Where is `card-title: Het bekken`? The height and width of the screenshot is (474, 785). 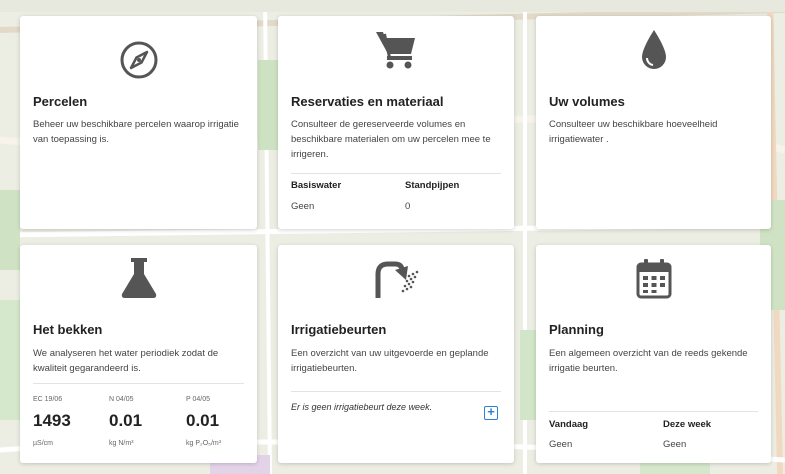
card-title: Het bekken is located at coordinates (68, 329).